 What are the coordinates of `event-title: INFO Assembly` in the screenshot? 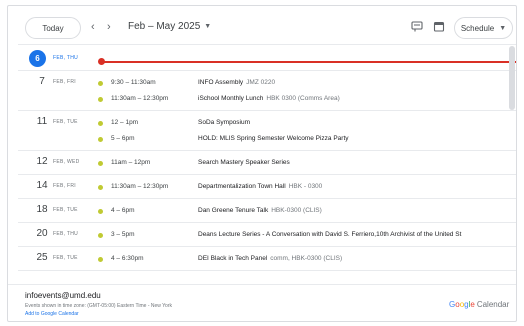 It's located at (221, 82).